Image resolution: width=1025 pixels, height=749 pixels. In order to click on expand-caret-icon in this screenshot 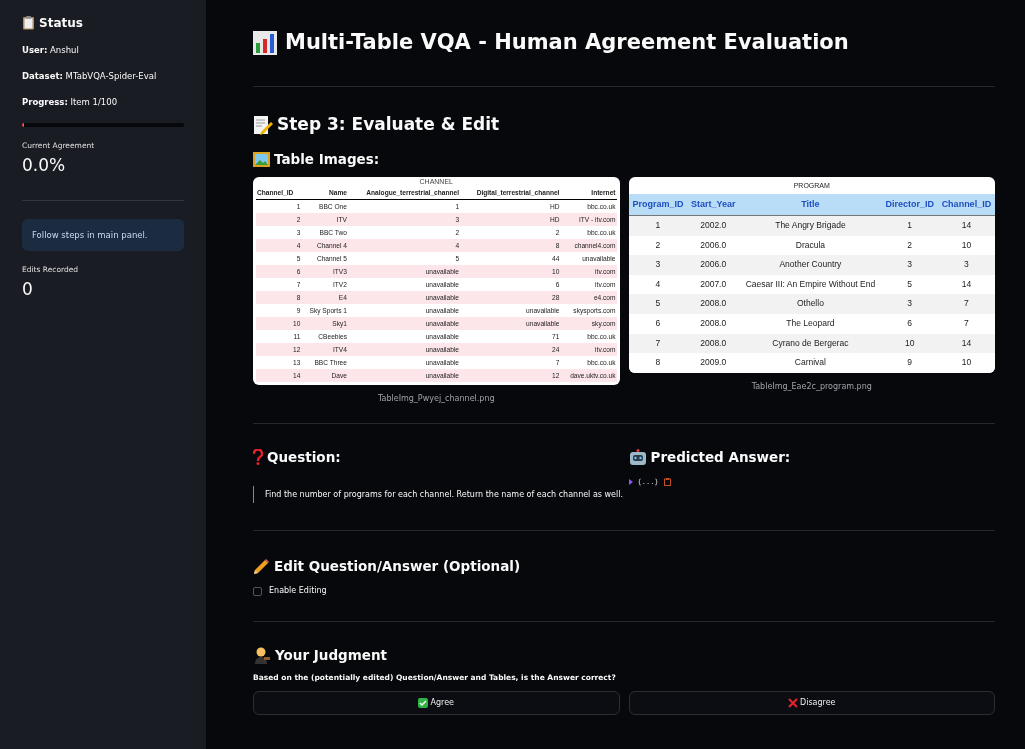, I will do `click(630, 482)`.